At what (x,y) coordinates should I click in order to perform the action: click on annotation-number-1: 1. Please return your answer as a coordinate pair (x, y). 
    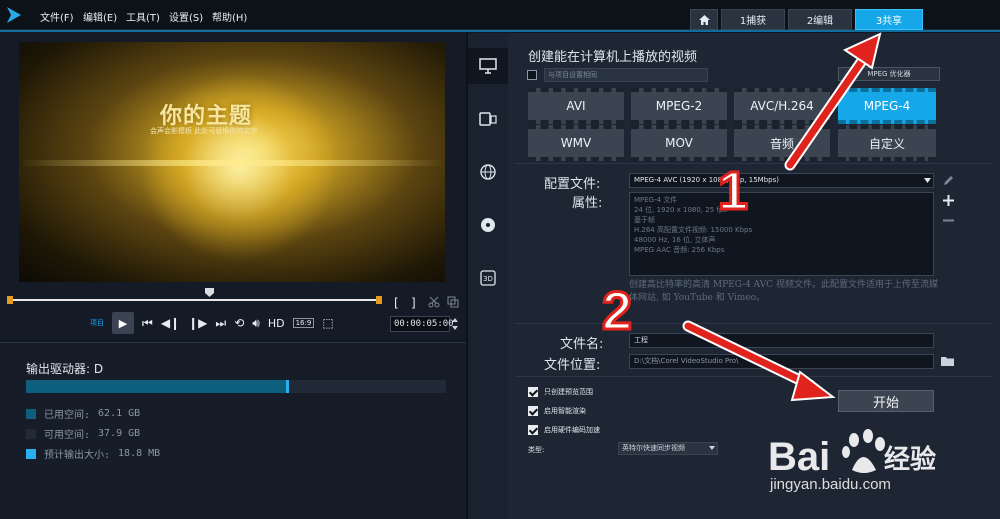
    Looking at the image, I should click on (732, 191).